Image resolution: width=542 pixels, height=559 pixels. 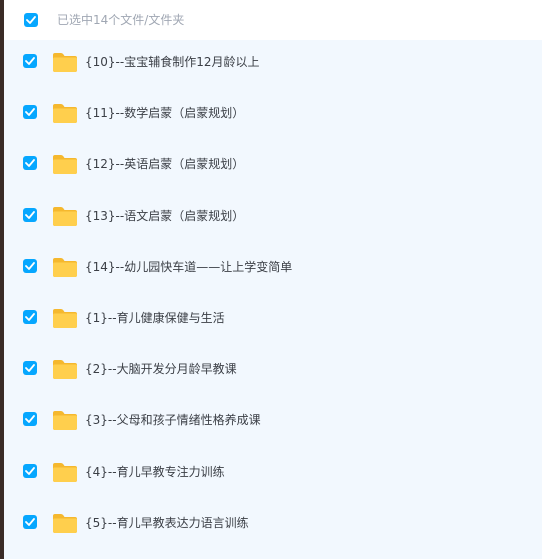 What do you see at coordinates (172, 62) in the screenshot?
I see `folder-name: {10}--宝宝辅食制作12月龄以上` at bounding box center [172, 62].